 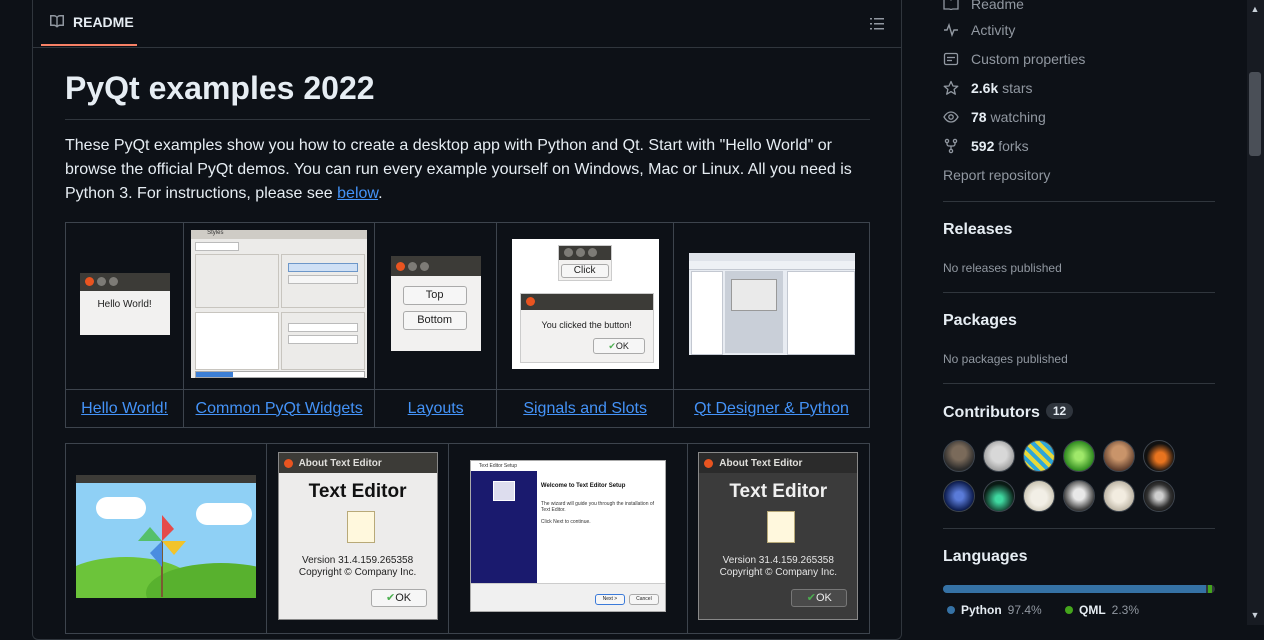 I want to click on check-icon: ✔, so click(x=391, y=598).